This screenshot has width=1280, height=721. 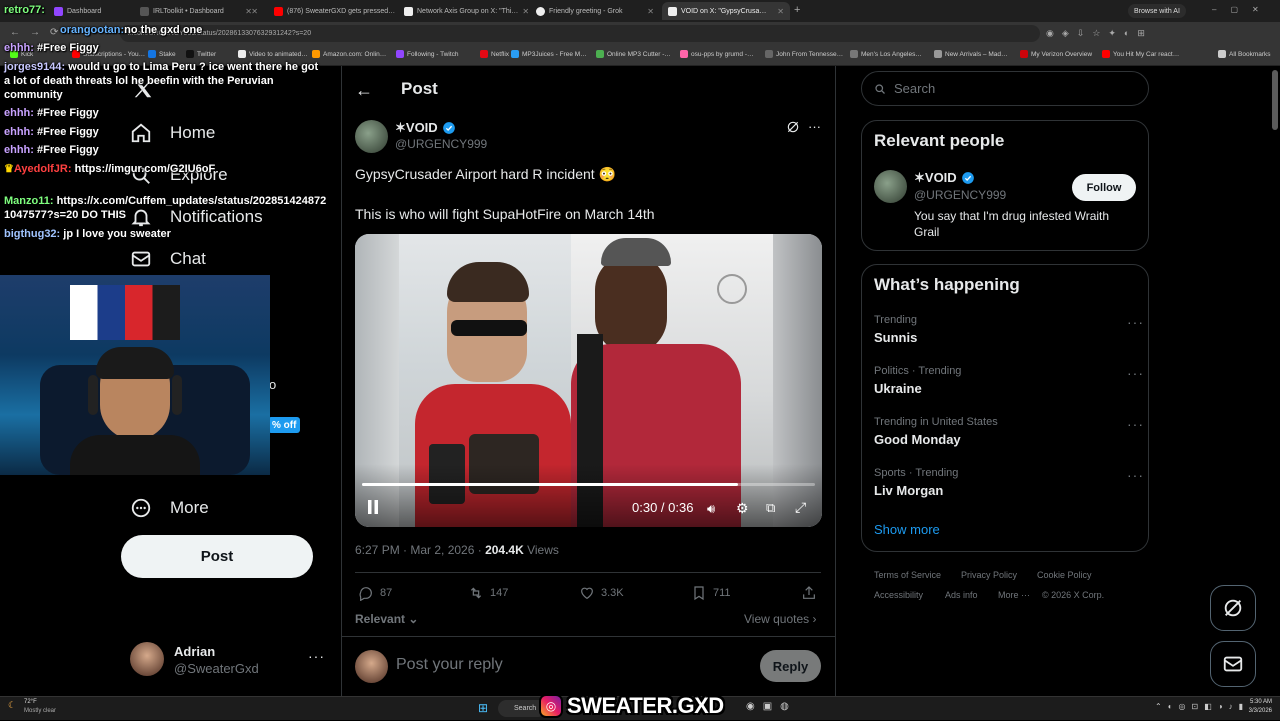 What do you see at coordinates (742, 508) in the screenshot?
I see `settings-gear-icon: ⚙` at bounding box center [742, 508].